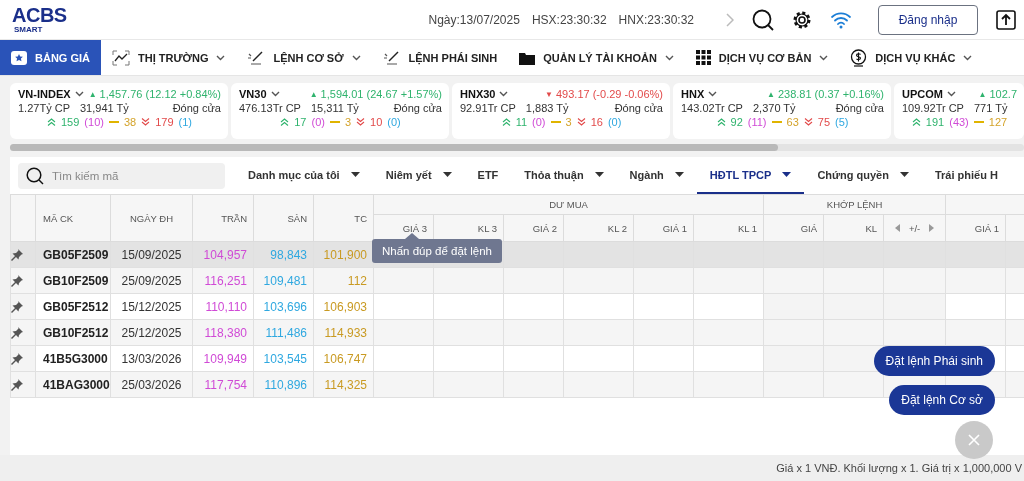  What do you see at coordinates (361, 122) in the screenshot?
I see `double-chevron-down-icon` at bounding box center [361, 122].